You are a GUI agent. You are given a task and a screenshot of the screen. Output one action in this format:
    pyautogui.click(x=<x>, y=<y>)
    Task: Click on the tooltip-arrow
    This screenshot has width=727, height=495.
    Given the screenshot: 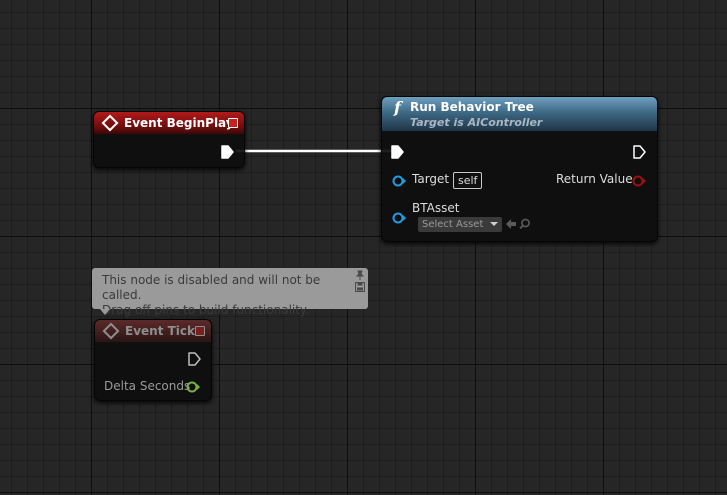 What is the action you would take?
    pyautogui.click(x=105, y=312)
    